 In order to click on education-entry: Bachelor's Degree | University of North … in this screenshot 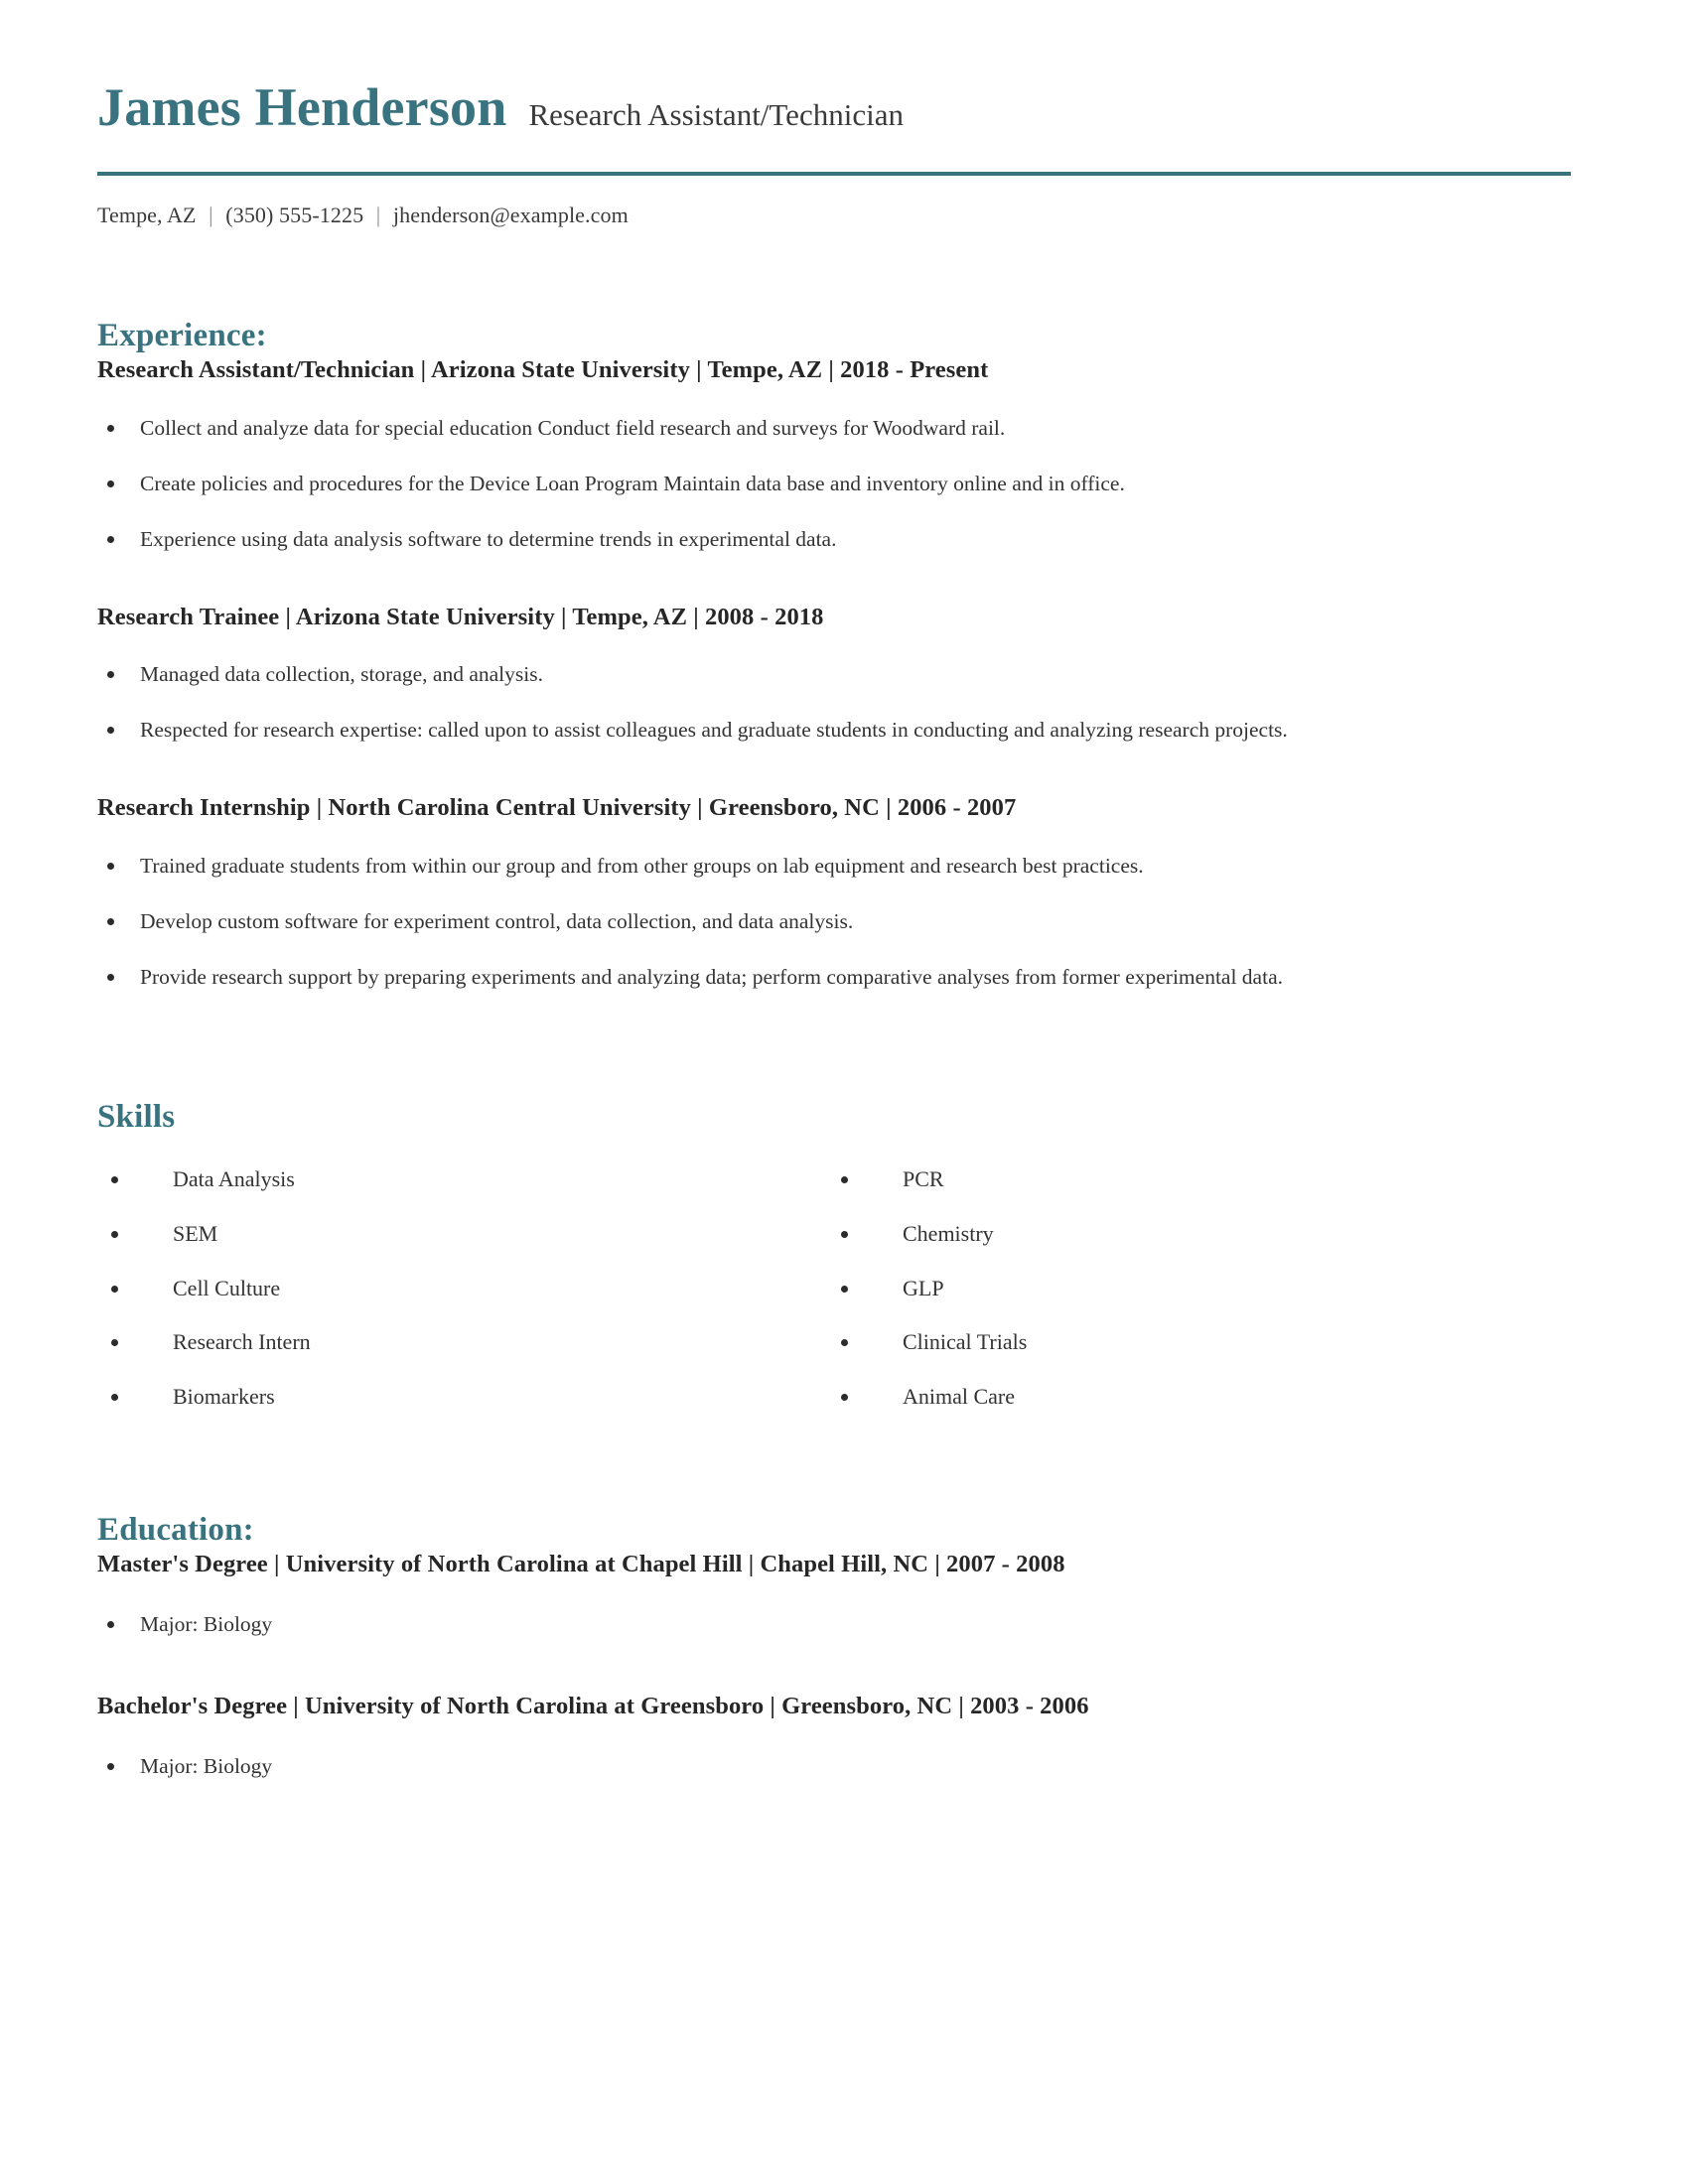, I will do `click(834, 1736)`.